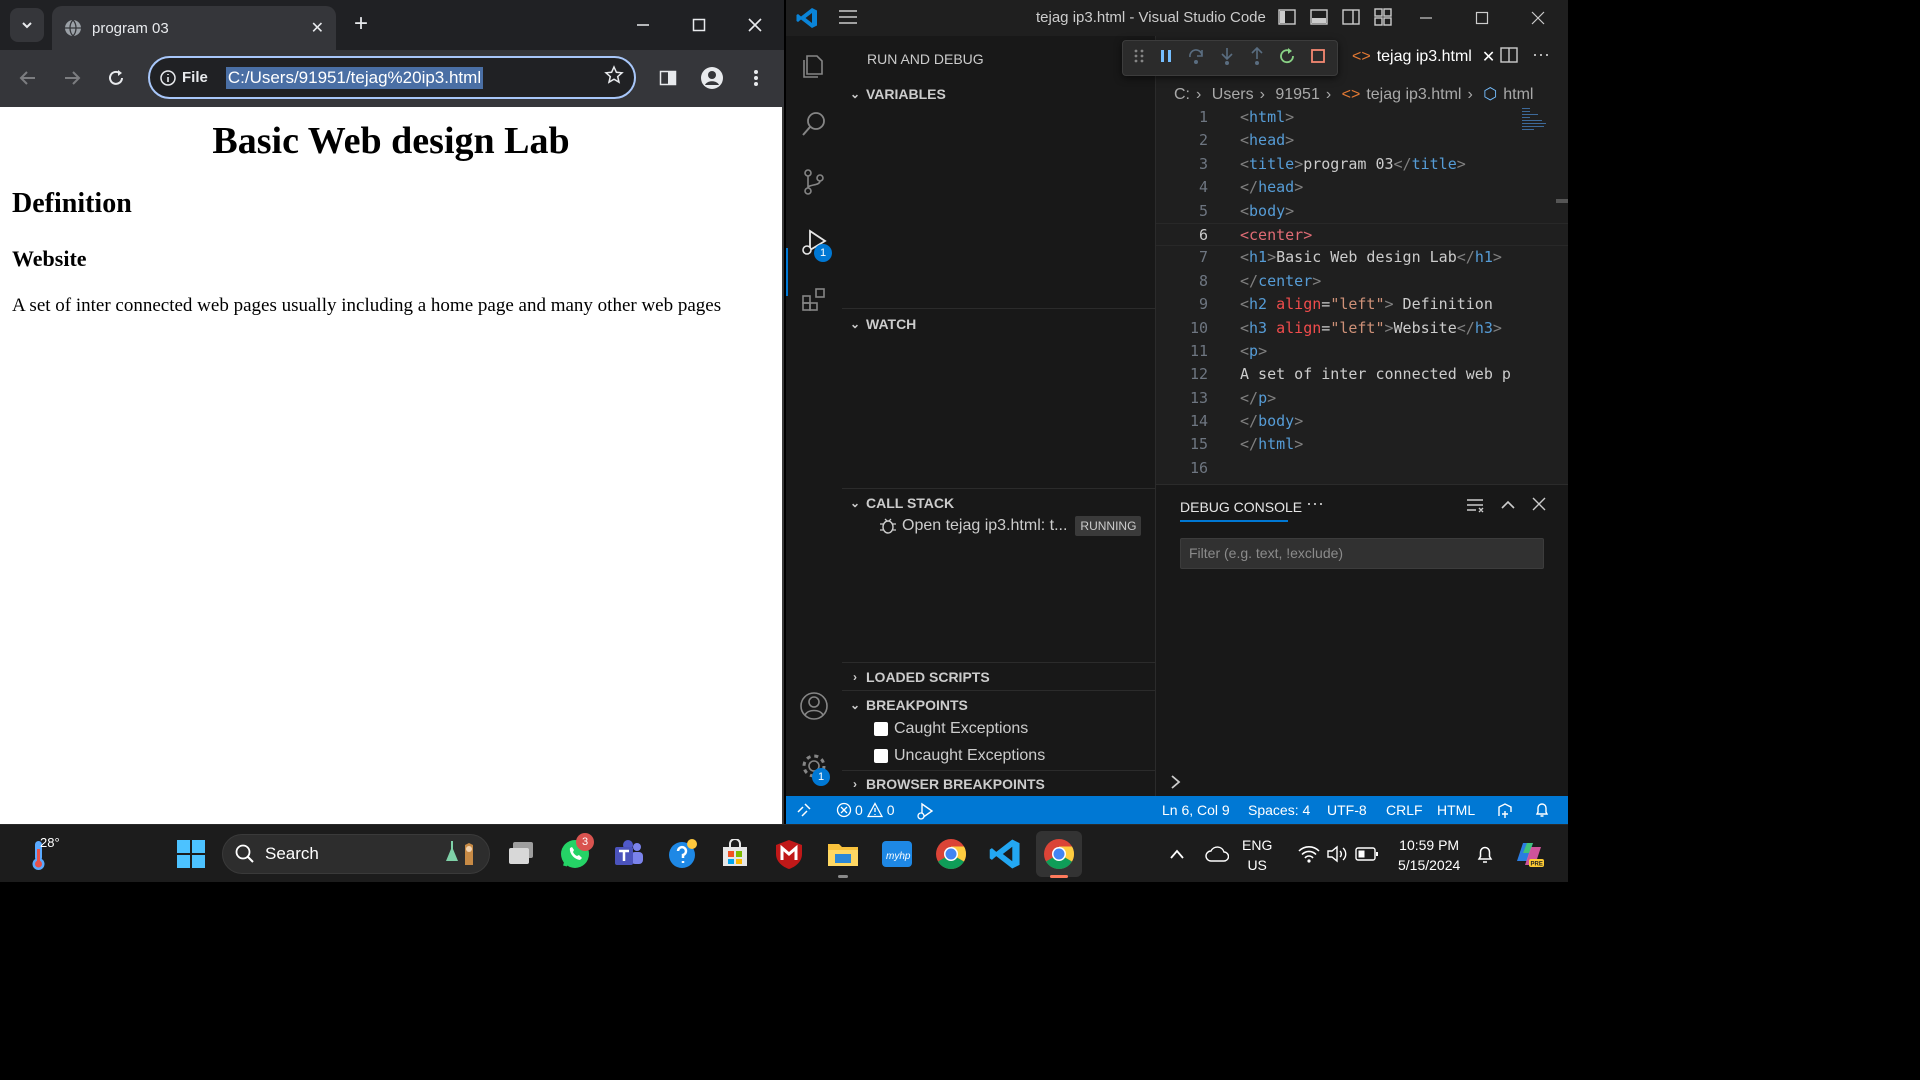 This screenshot has height=1080, width=1920. I want to click on customize-layout-icon, so click(1383, 19).